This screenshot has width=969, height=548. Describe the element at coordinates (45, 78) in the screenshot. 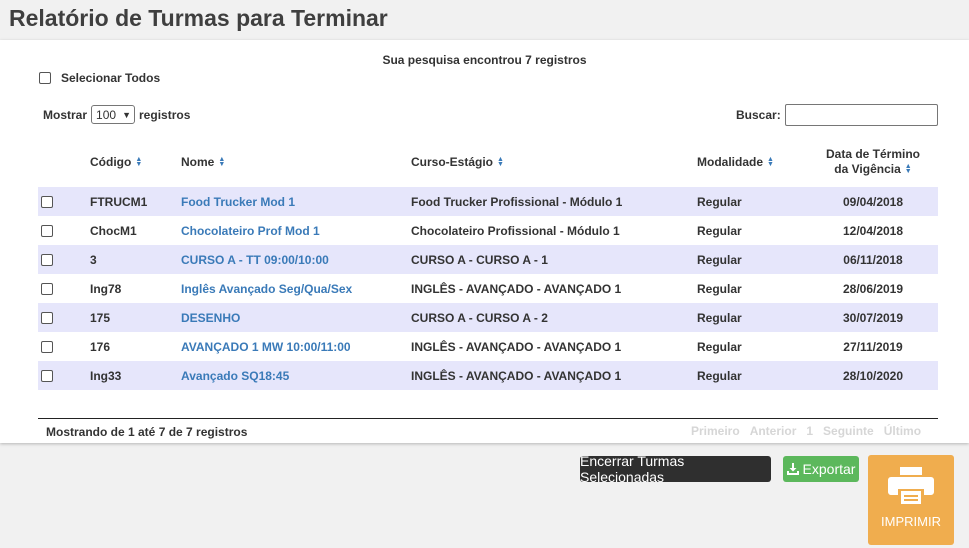

I see `select-all-checkbox` at that location.